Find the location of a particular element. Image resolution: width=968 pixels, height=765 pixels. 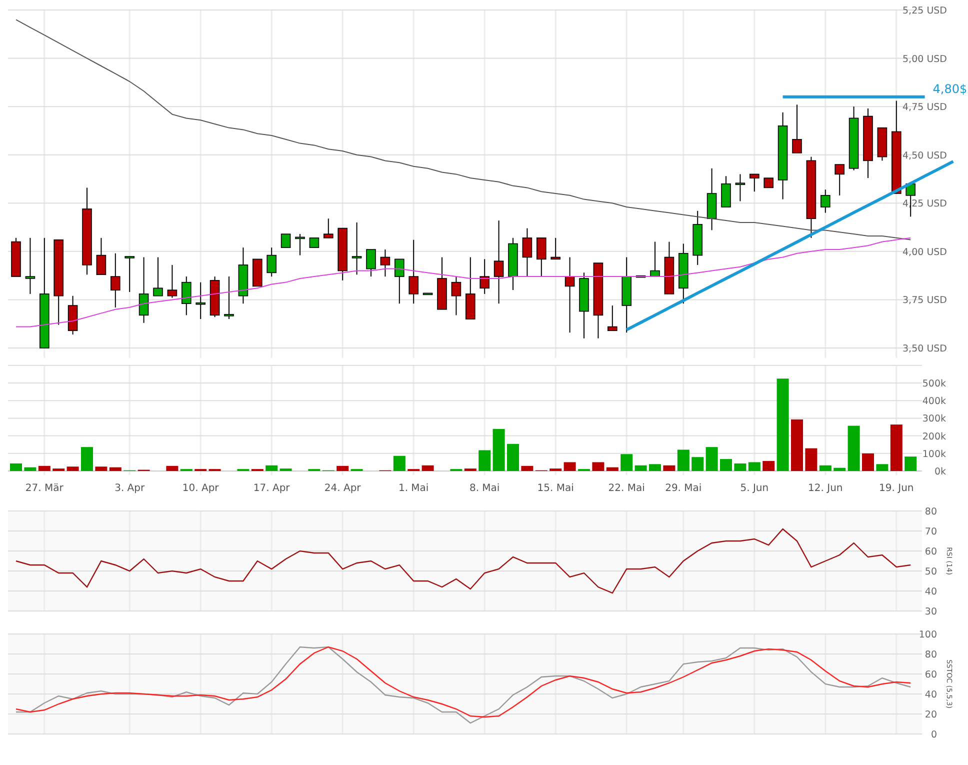

axis-label: 100 is located at coordinates (927, 635).